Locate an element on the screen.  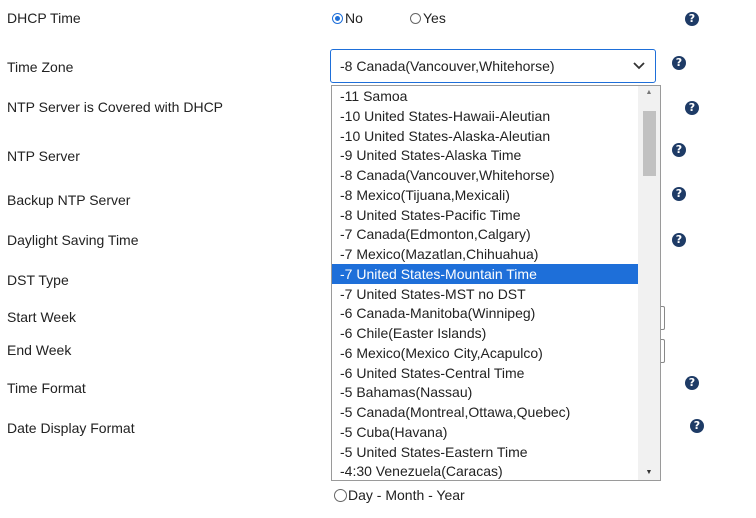
help-backup-ntp-icon: ? is located at coordinates (679, 194).